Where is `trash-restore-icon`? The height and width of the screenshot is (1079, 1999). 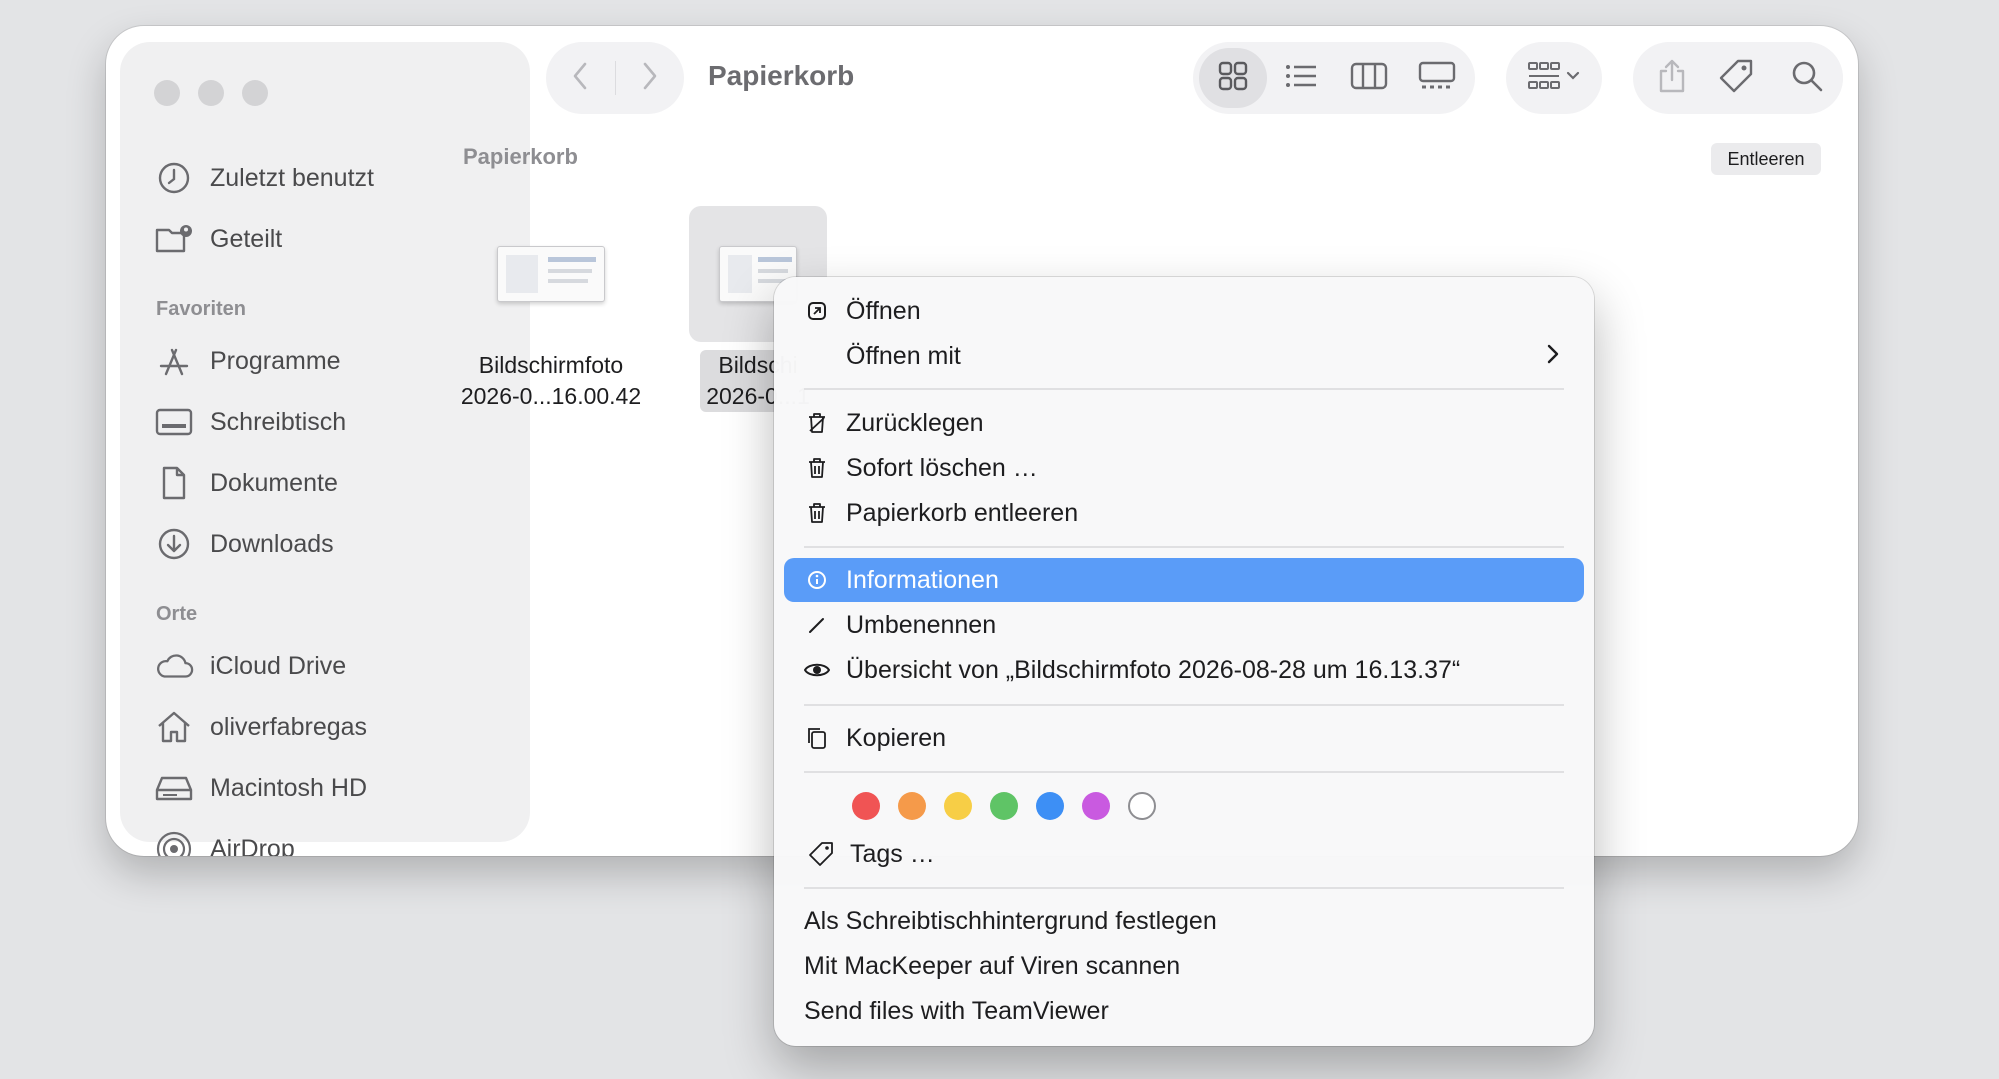
trash-restore-icon is located at coordinates (817, 423).